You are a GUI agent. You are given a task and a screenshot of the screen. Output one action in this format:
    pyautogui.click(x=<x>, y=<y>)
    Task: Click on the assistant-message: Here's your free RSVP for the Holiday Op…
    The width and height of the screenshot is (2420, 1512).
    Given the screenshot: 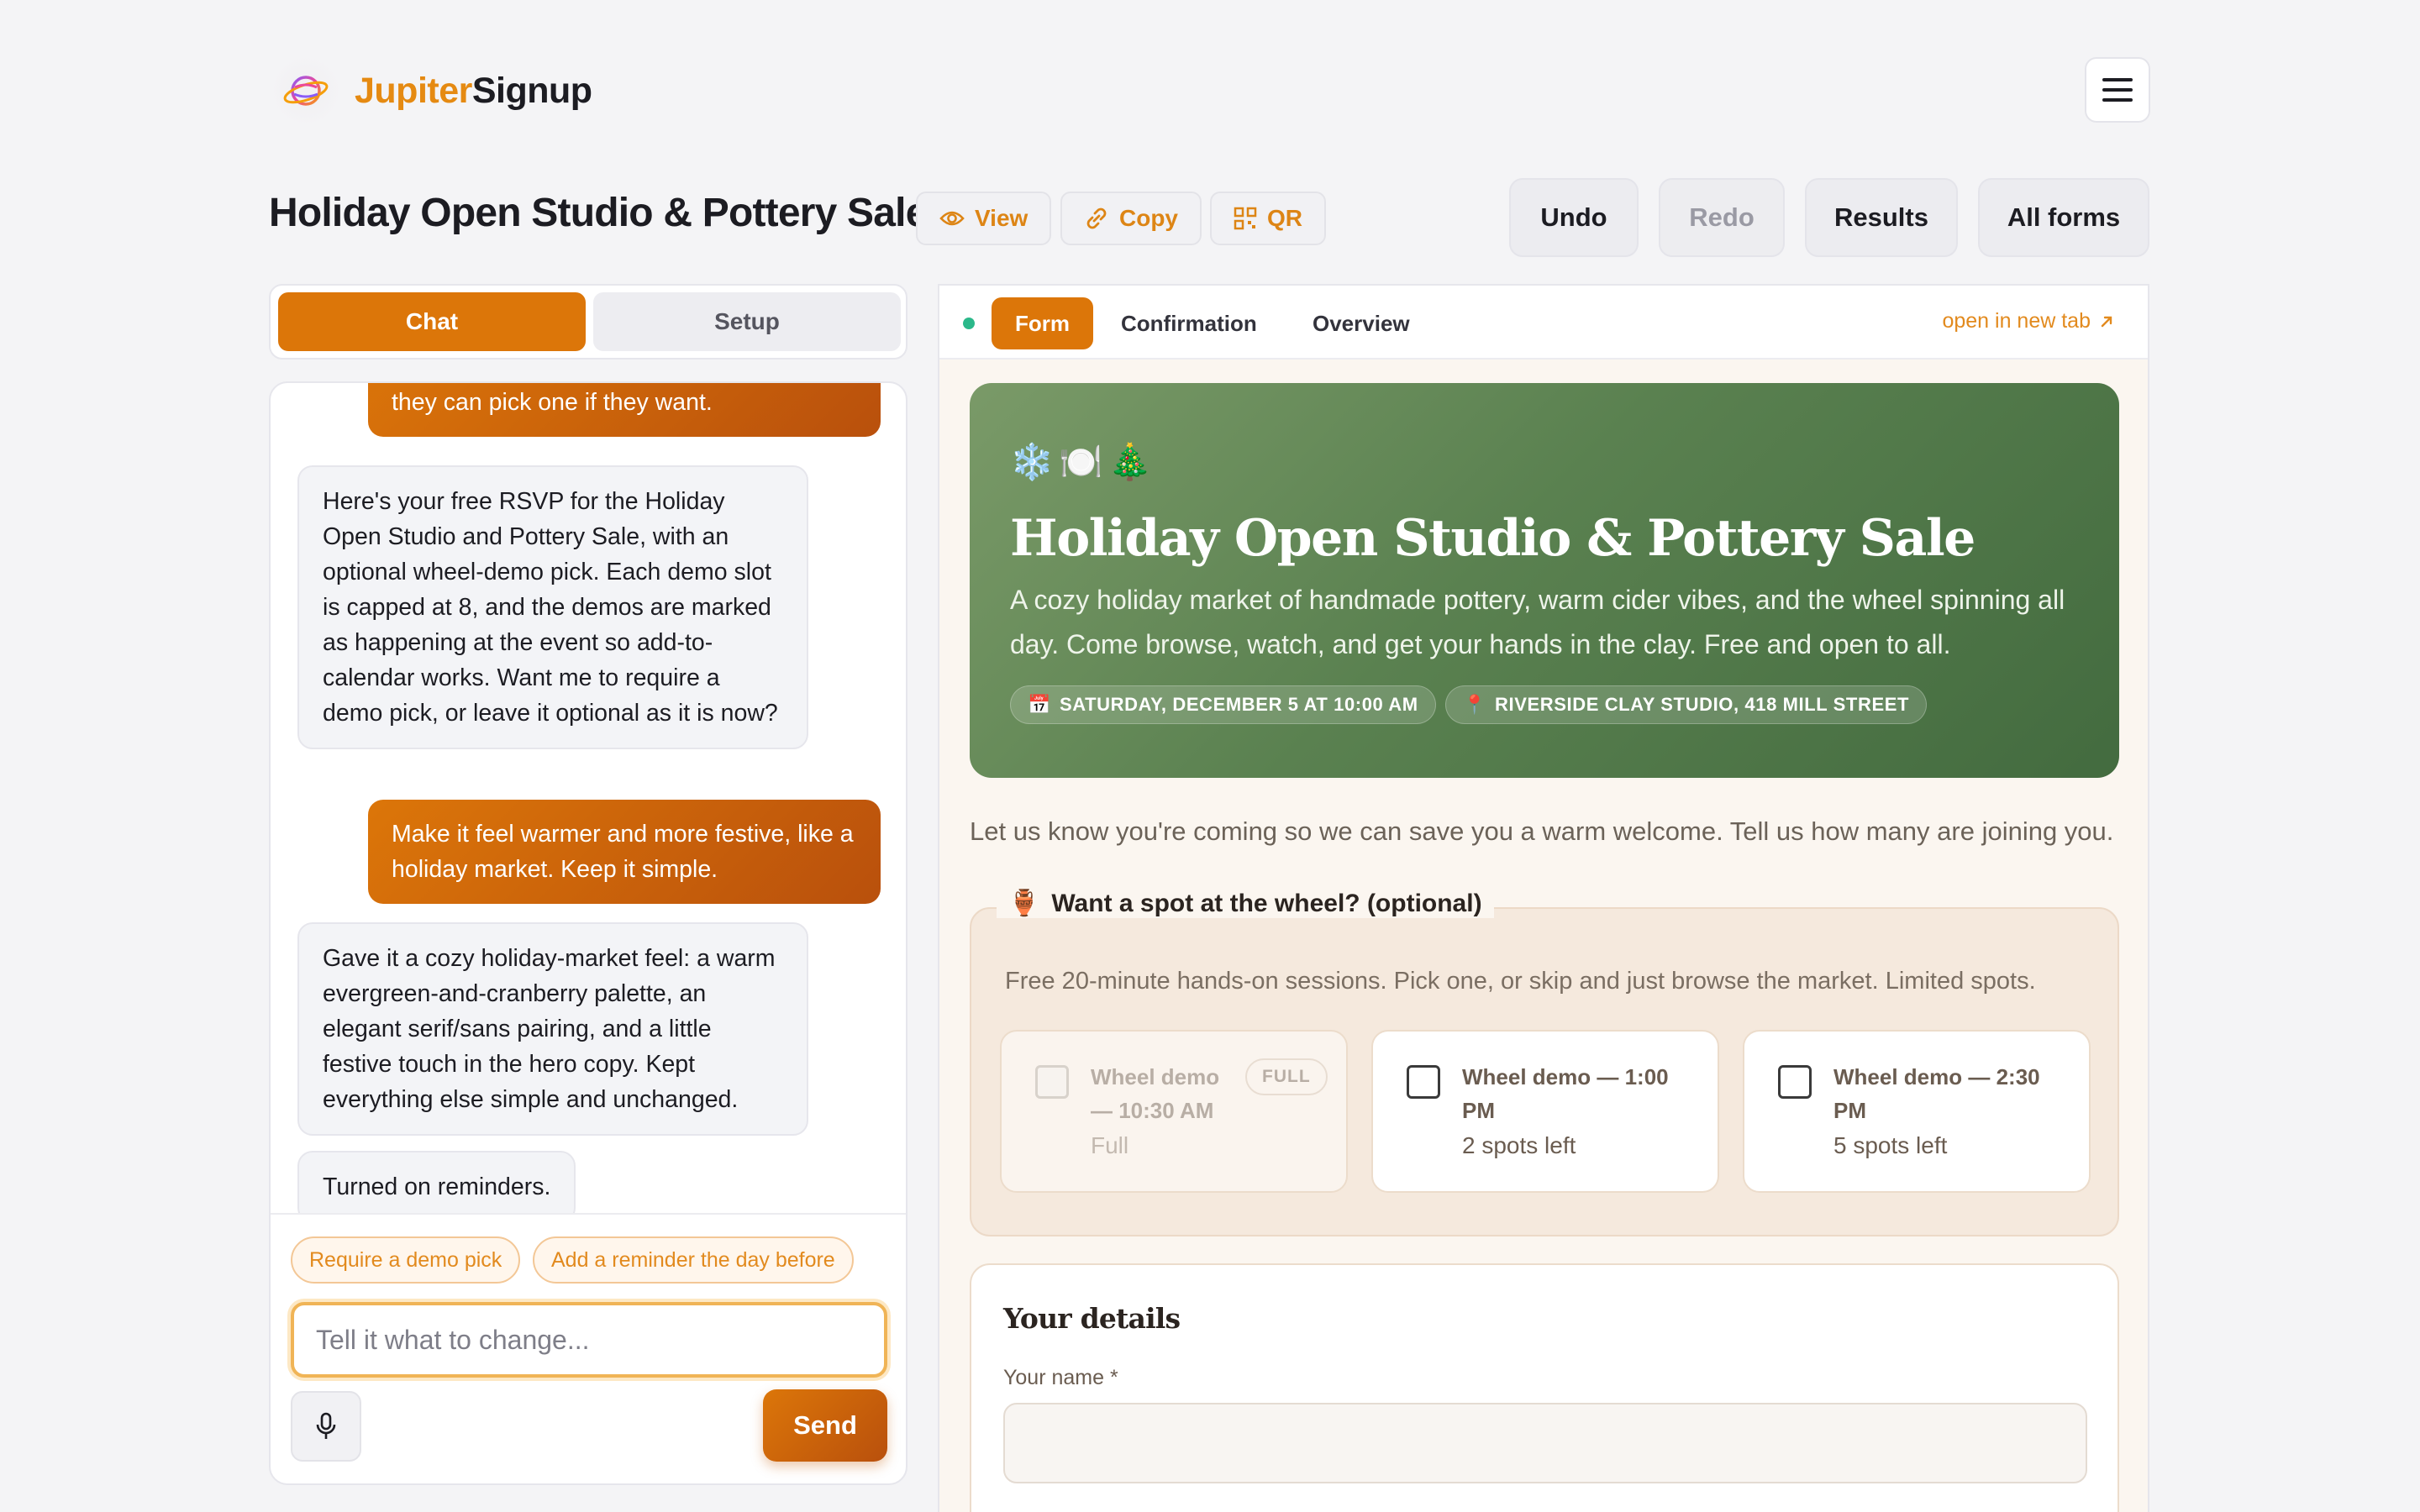 What is the action you would take?
    pyautogui.click(x=552, y=607)
    